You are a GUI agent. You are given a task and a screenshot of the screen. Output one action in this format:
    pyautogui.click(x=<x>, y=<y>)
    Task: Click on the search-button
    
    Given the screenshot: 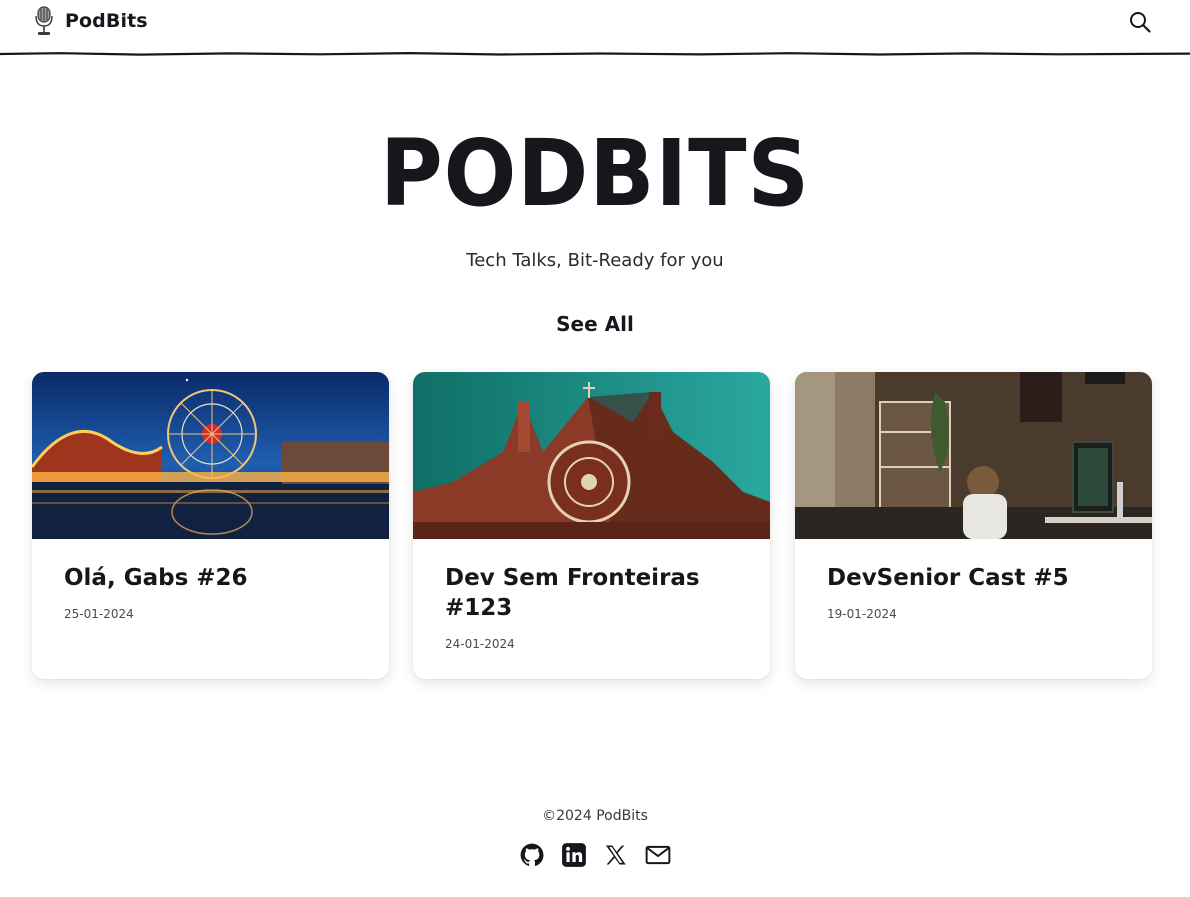 What is the action you would take?
    pyautogui.click(x=1140, y=22)
    